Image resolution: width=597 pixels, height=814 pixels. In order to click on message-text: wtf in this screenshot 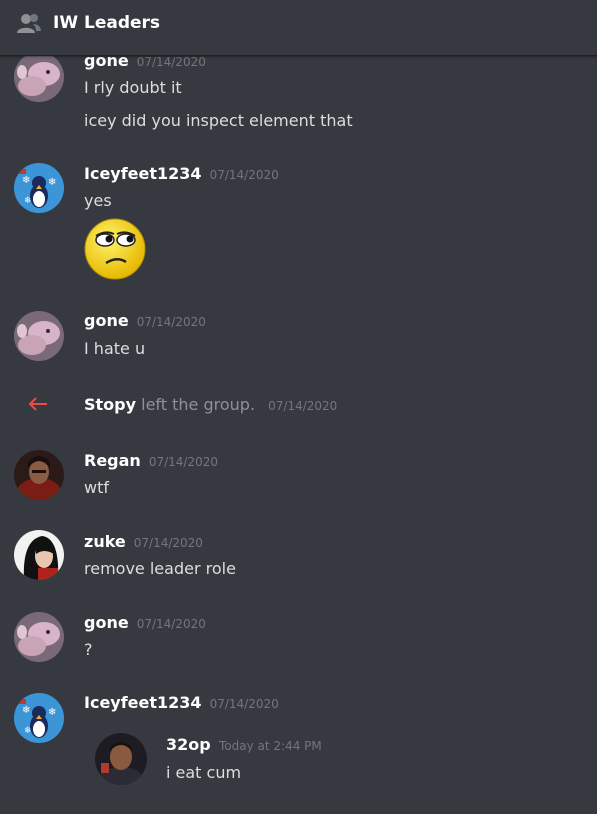, I will do `click(96, 487)`.